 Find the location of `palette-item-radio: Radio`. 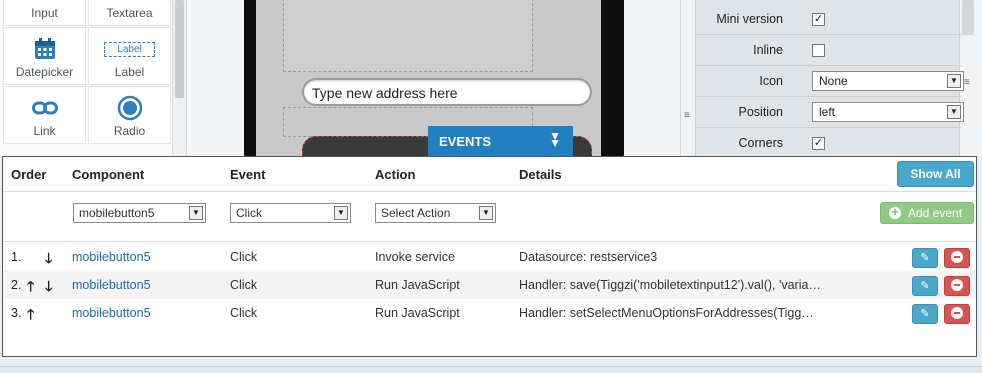

palette-item-radio: Radio is located at coordinates (129, 115).